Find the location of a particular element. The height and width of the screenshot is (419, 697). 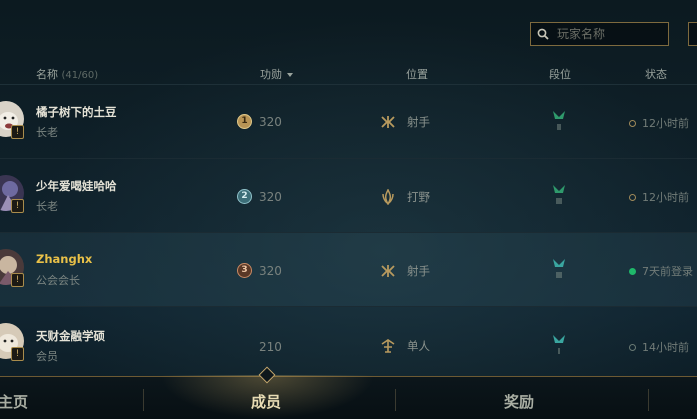

honor-value: 210 is located at coordinates (270, 346).